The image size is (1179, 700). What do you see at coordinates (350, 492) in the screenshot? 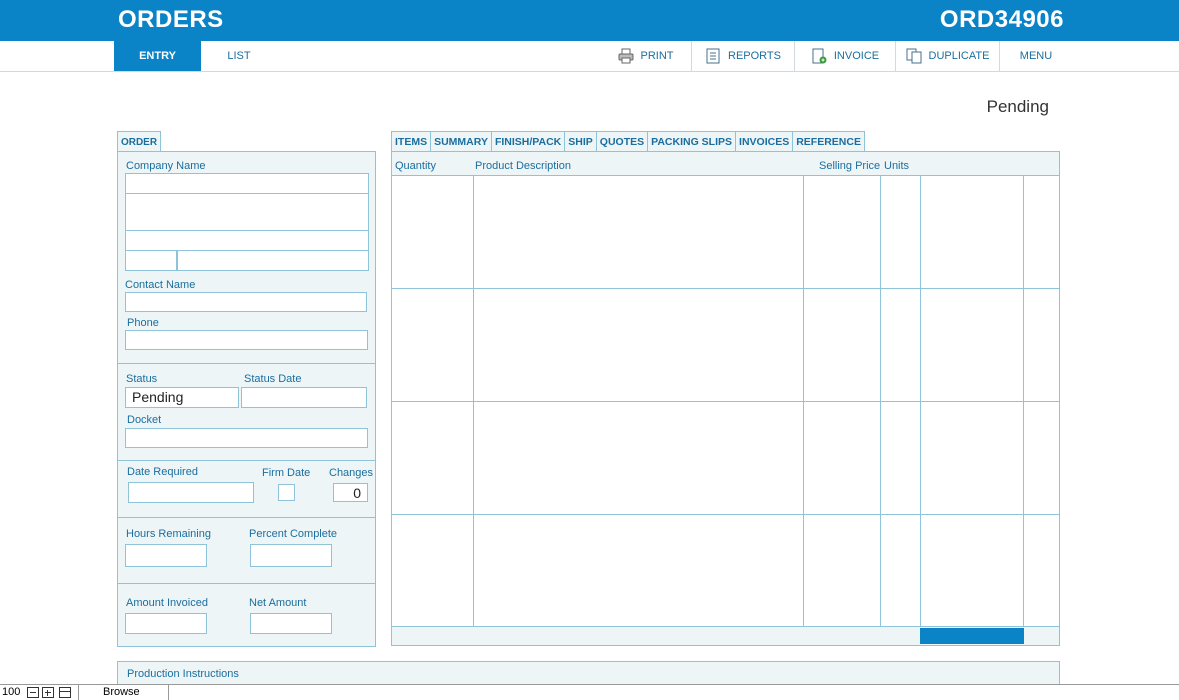
I see `changes-field: 0` at bounding box center [350, 492].